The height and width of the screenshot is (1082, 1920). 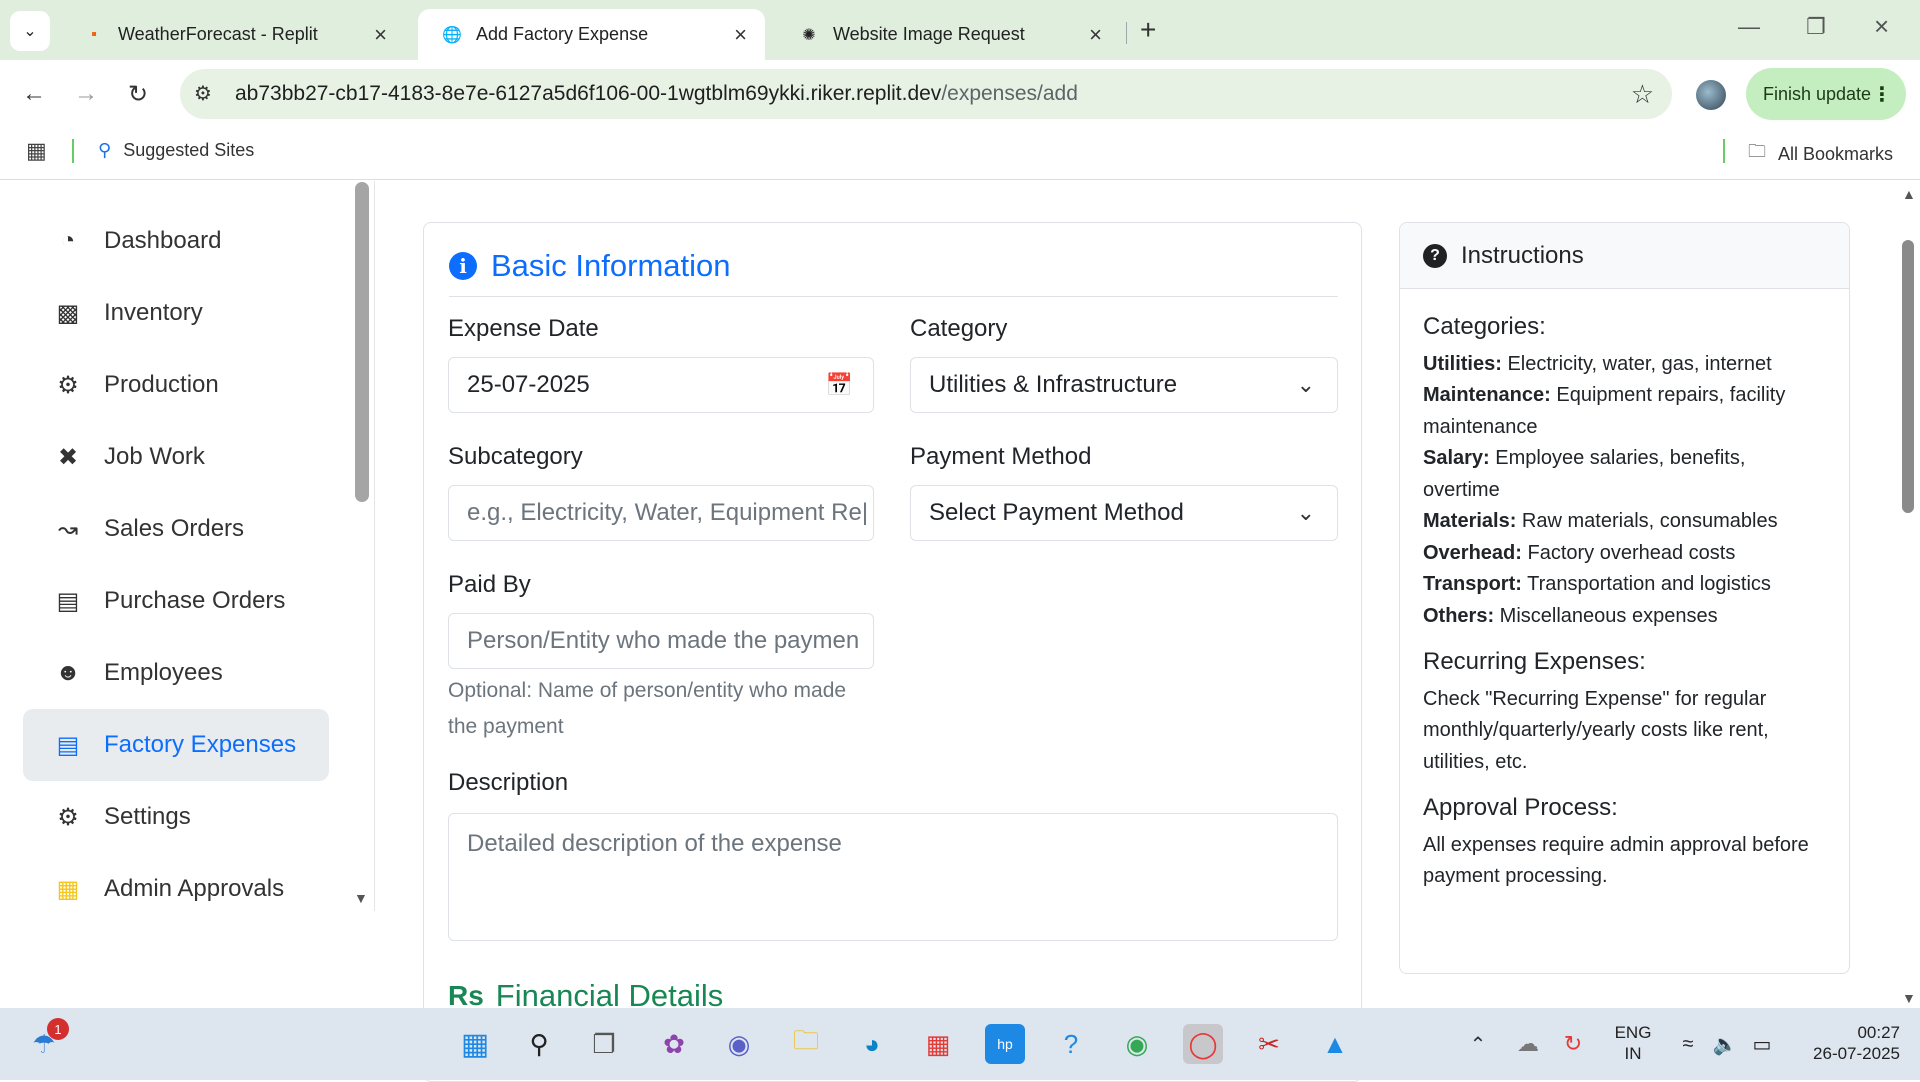 What do you see at coordinates (68, 601) in the screenshot?
I see `file-invoice-icon: ▤` at bounding box center [68, 601].